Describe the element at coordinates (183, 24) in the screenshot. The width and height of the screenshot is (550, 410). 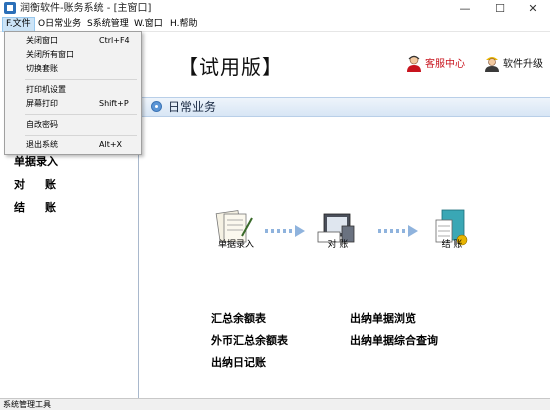
I see `menu-help: H.帮助` at that location.